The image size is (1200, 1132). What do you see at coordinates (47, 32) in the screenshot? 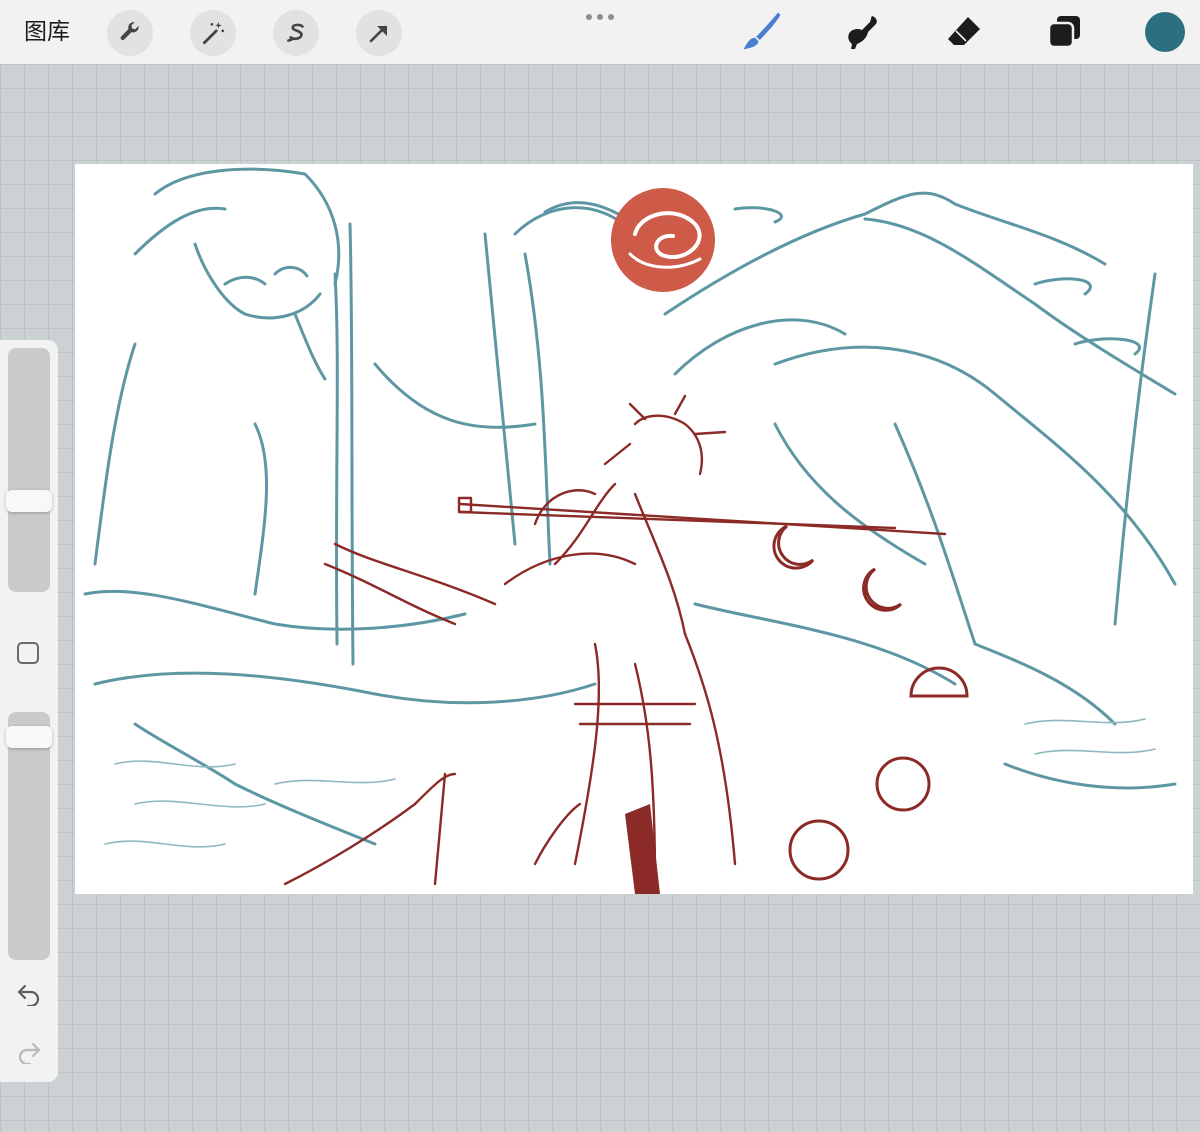
I see `gallery-button: 图库` at bounding box center [47, 32].